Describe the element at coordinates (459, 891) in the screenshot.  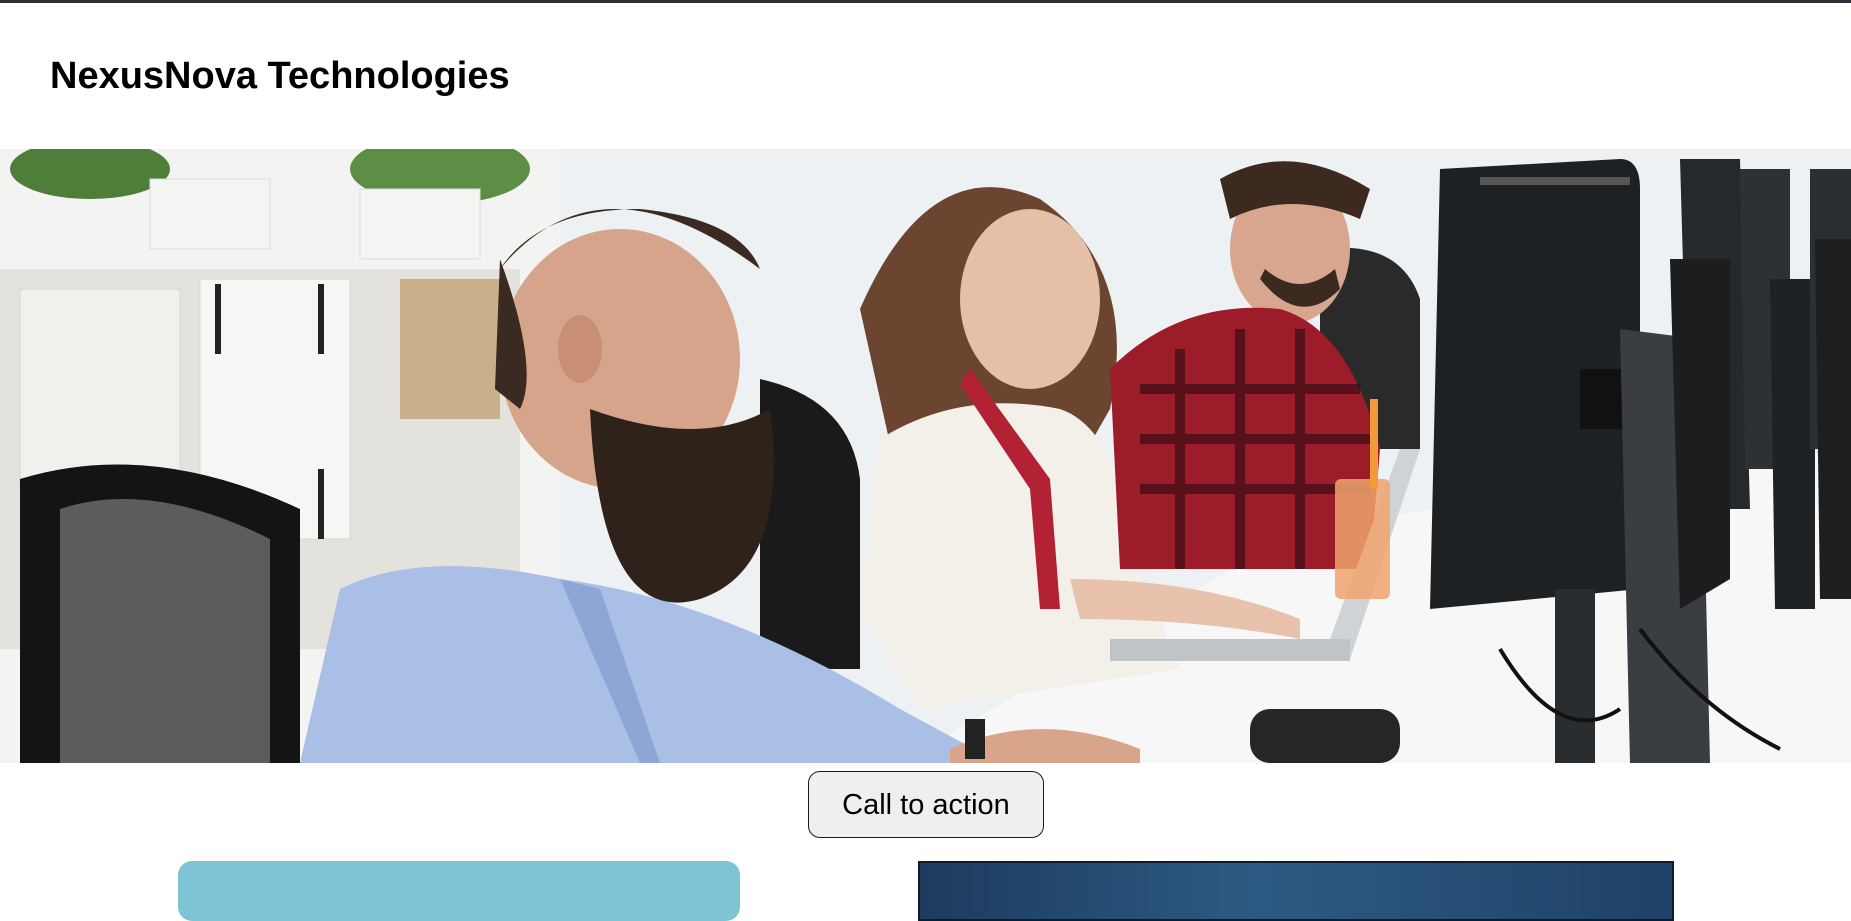
I see `feature-card-left` at that location.